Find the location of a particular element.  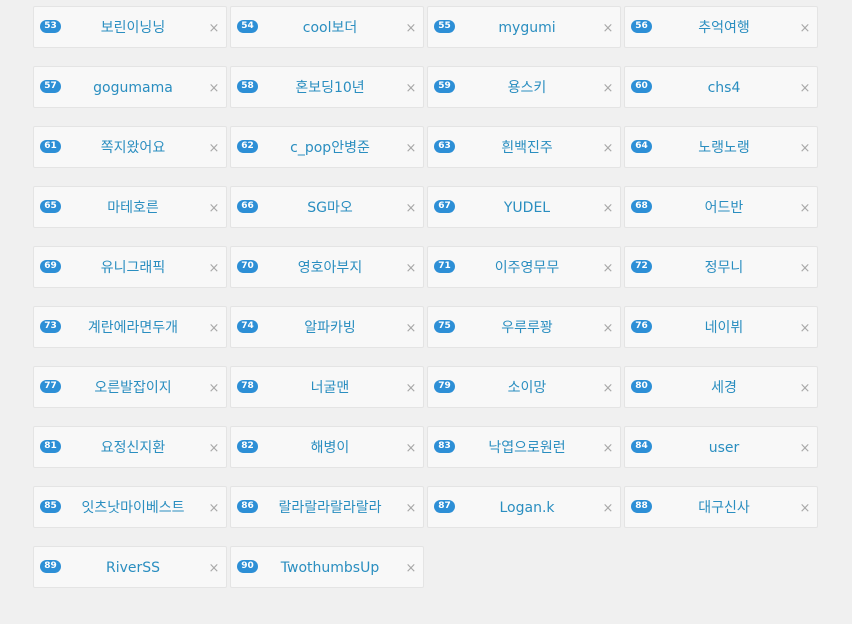

member-chip: 63 흰백진주 × is located at coordinates (524, 147).